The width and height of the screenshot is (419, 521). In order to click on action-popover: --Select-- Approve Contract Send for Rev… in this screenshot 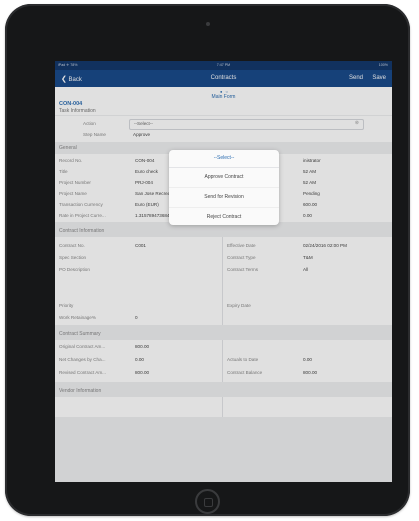, I will do `click(224, 187)`.